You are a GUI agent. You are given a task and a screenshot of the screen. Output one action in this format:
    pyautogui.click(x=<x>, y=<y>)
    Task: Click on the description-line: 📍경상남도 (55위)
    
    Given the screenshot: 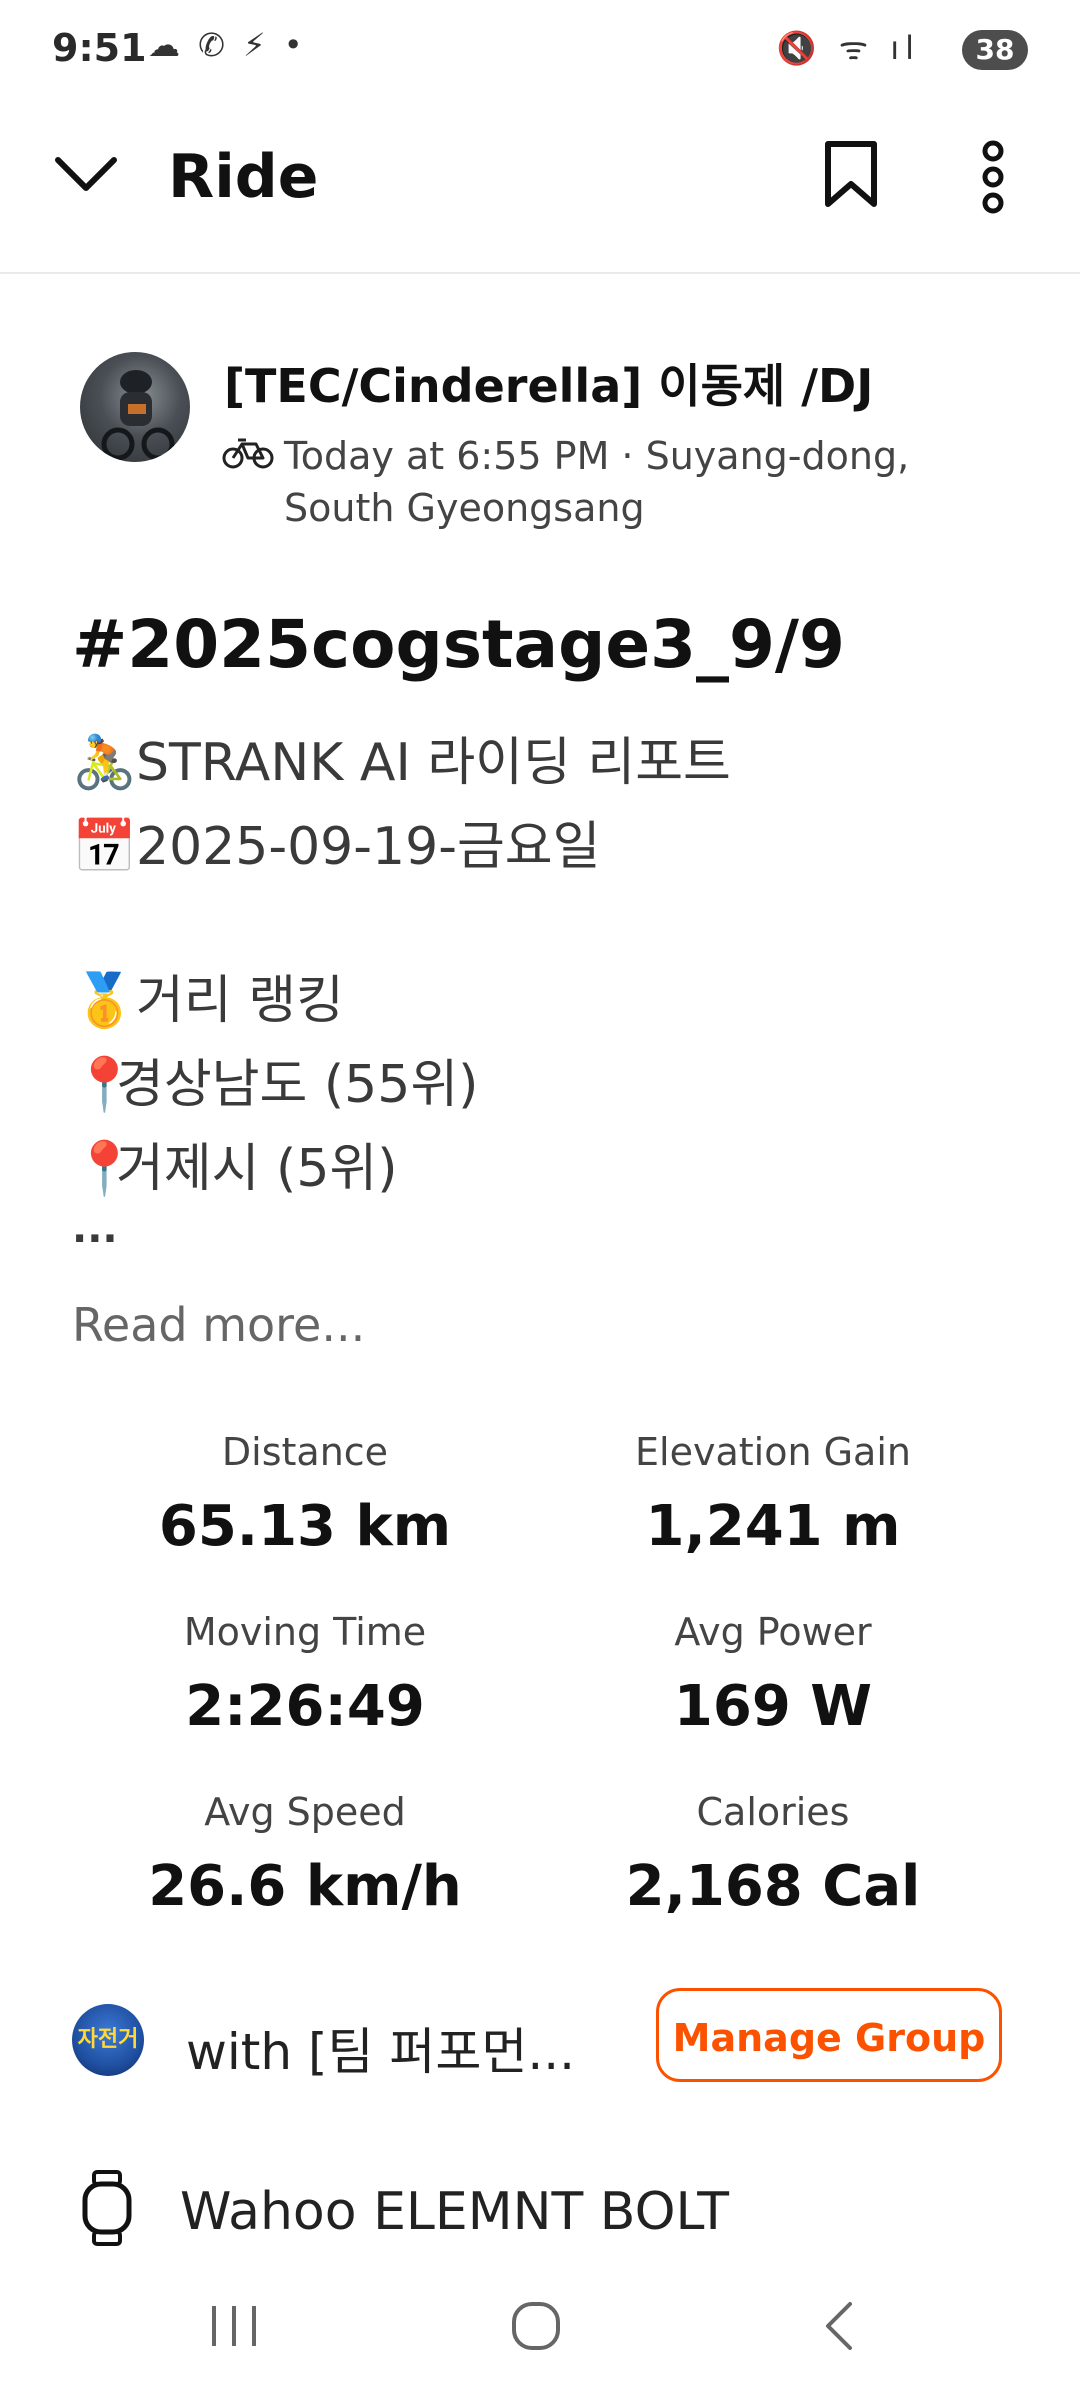 What is the action you would take?
    pyautogui.click(x=275, y=1079)
    